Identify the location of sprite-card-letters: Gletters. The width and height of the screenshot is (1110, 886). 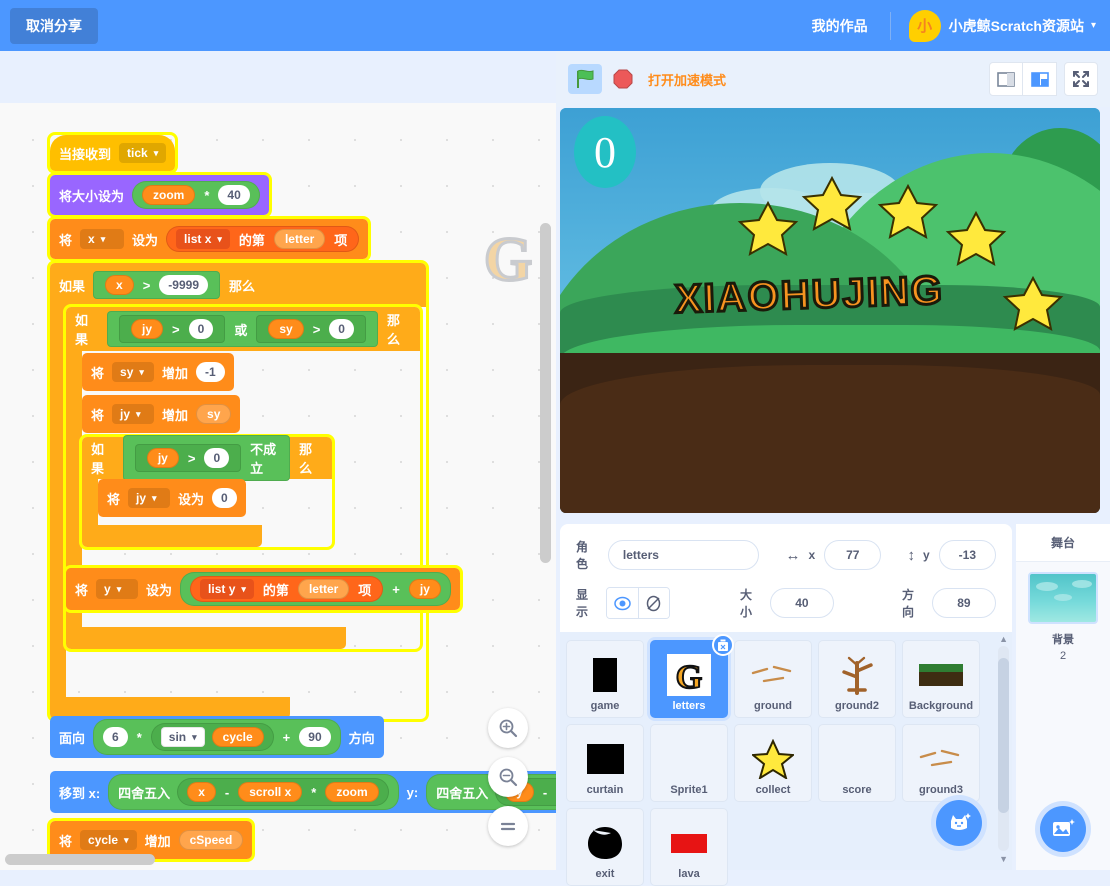
(692, 676).